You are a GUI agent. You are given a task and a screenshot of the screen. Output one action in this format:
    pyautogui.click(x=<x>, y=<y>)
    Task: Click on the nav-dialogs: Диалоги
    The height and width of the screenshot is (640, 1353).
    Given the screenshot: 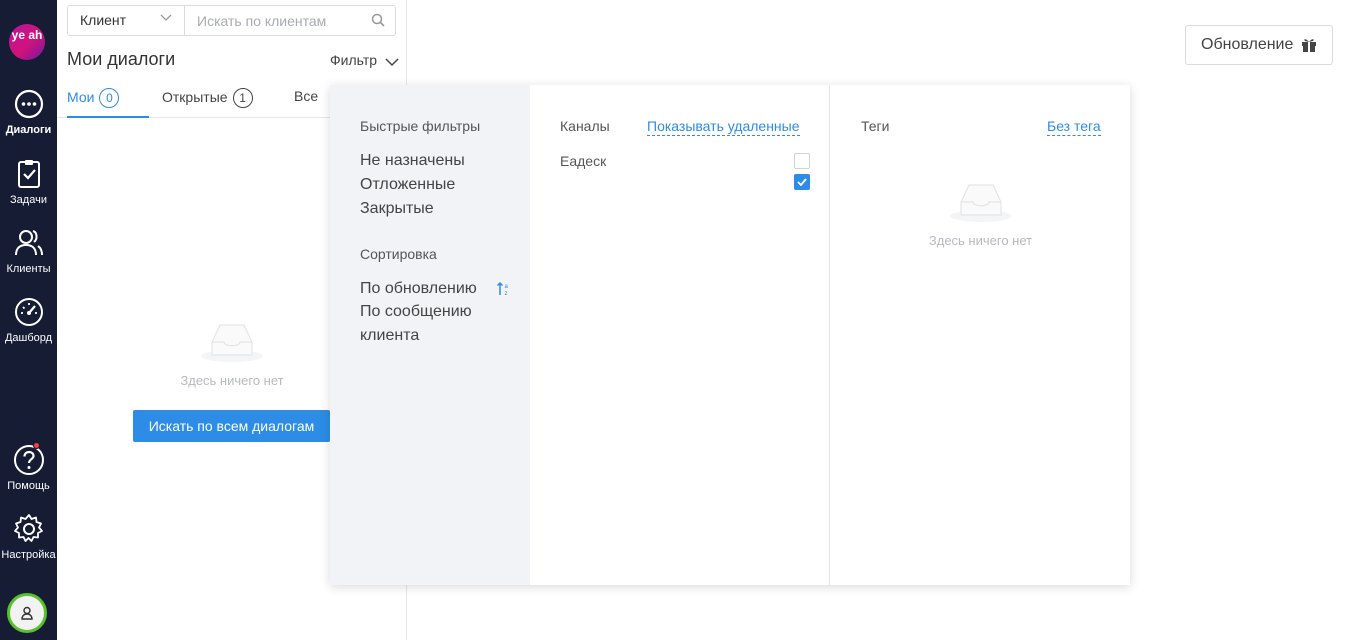 What is the action you would take?
    pyautogui.click(x=28, y=112)
    